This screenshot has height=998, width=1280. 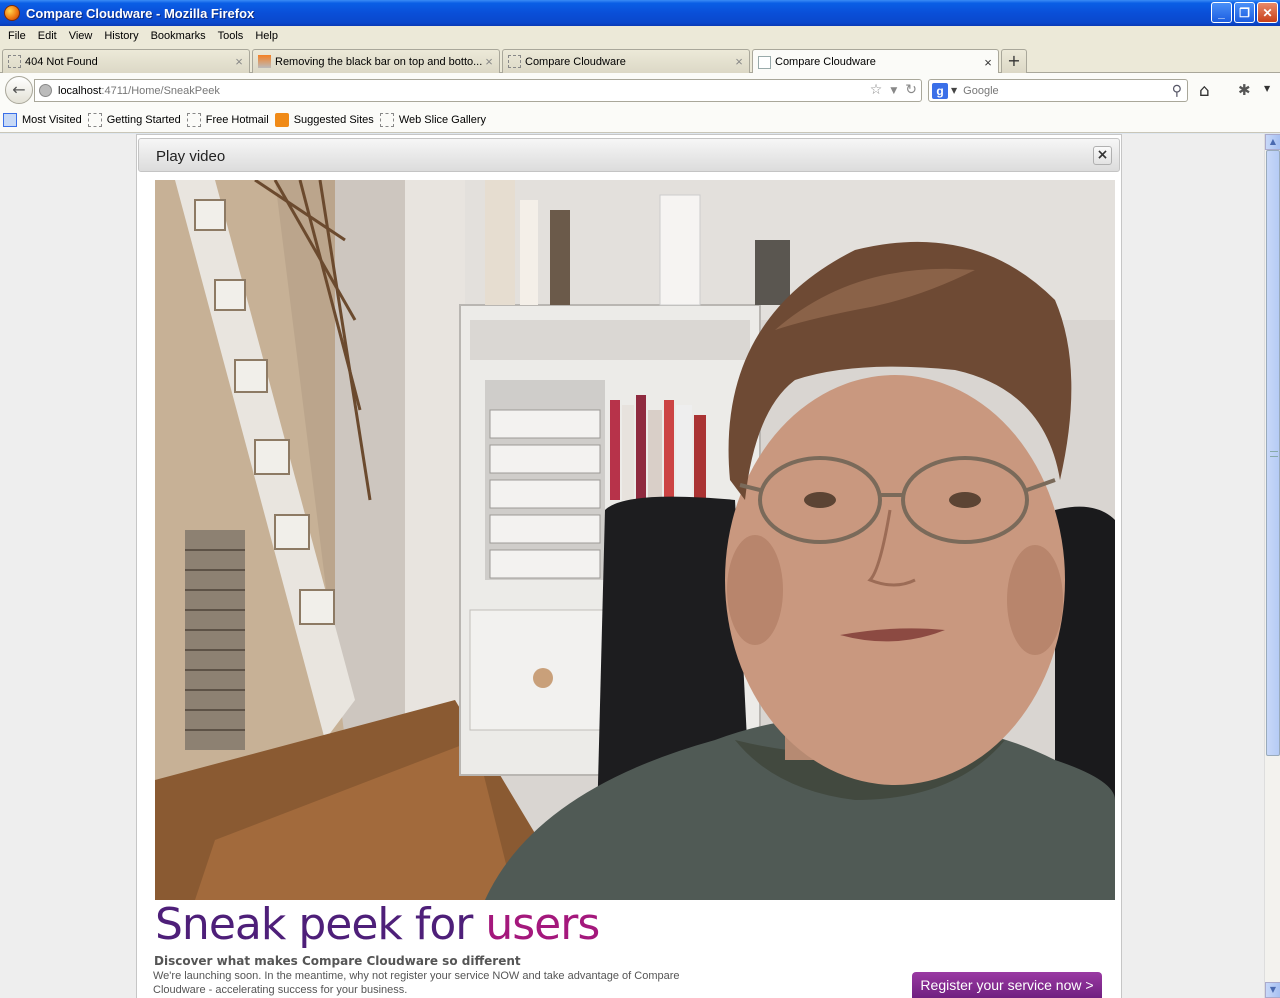 I want to click on tab-label: 404 Not Found, so click(x=61, y=61).